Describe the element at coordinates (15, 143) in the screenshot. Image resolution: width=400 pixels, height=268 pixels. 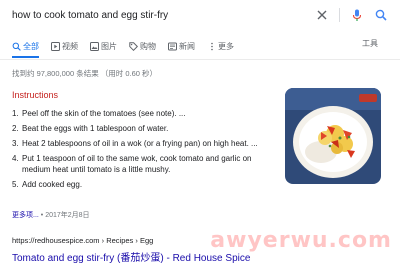
I see `step-number: 3.` at that location.